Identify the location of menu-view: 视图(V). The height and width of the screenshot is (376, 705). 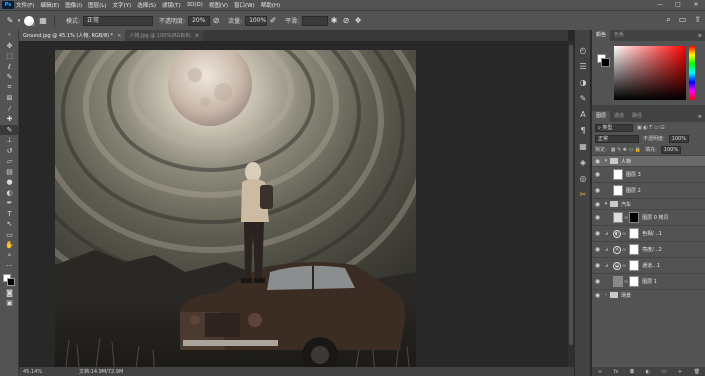
(218, 5).